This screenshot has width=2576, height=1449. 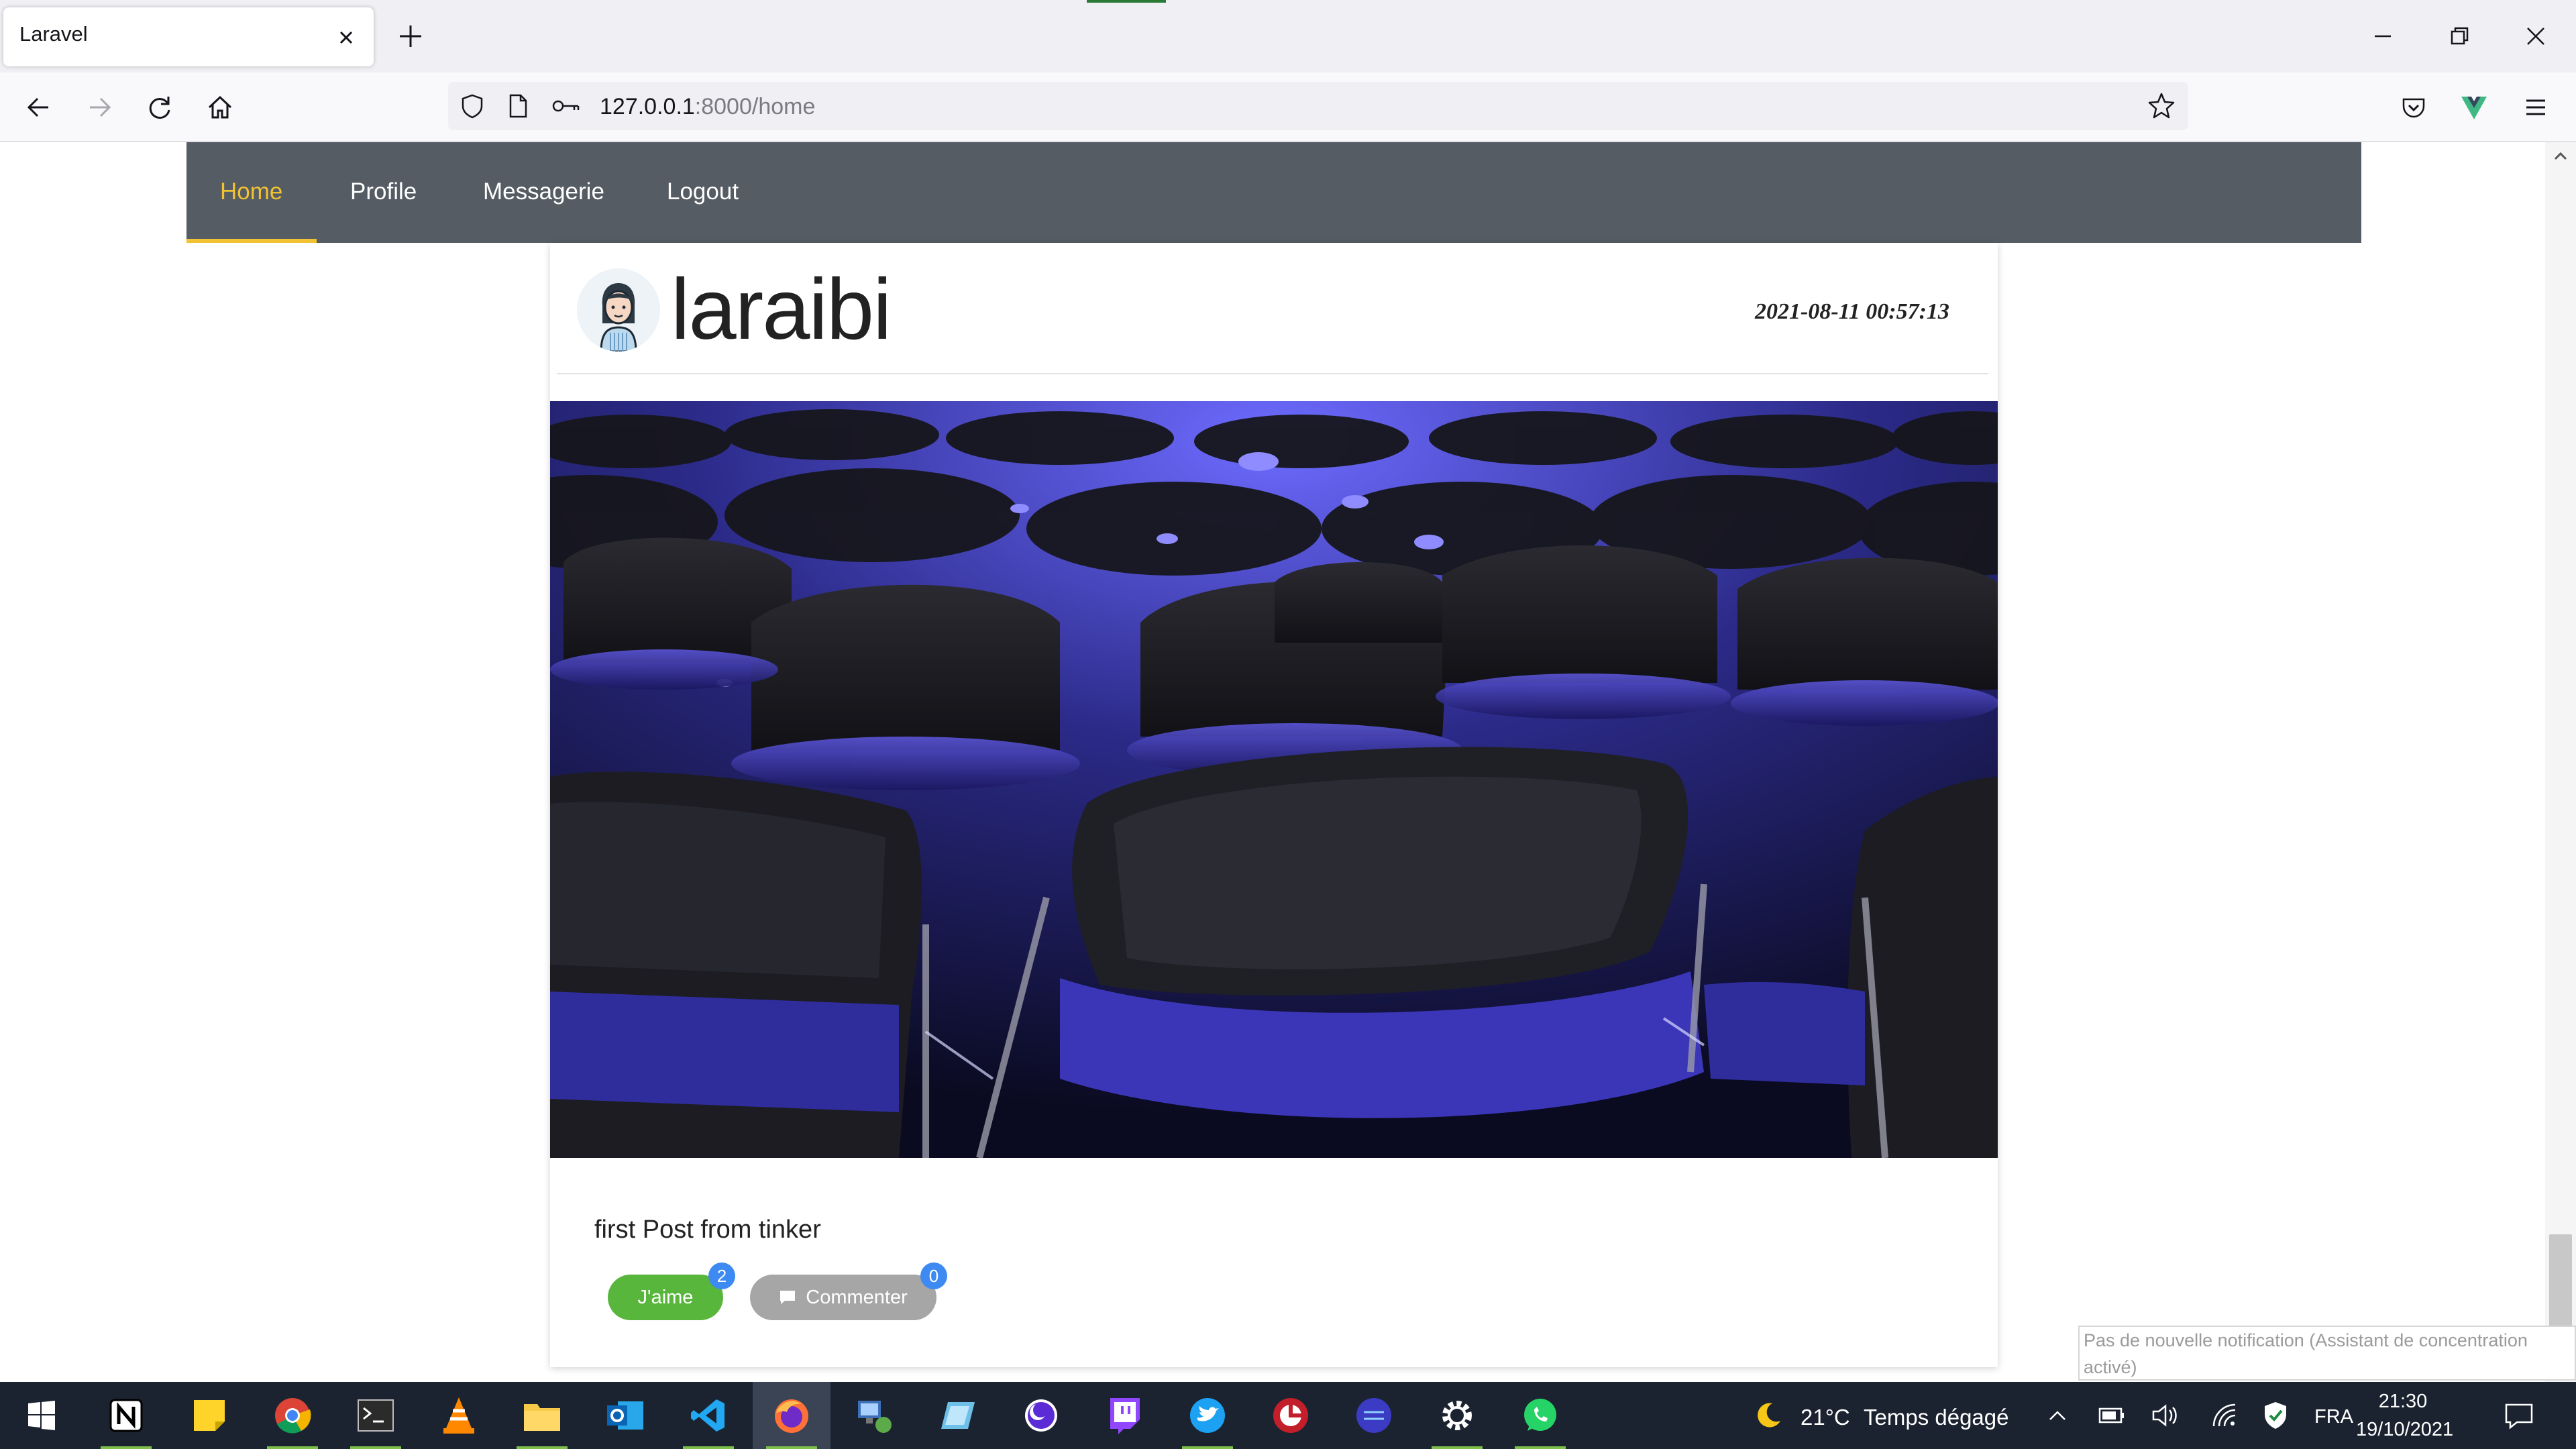 I want to click on like-button: J'aime, so click(x=665, y=1297).